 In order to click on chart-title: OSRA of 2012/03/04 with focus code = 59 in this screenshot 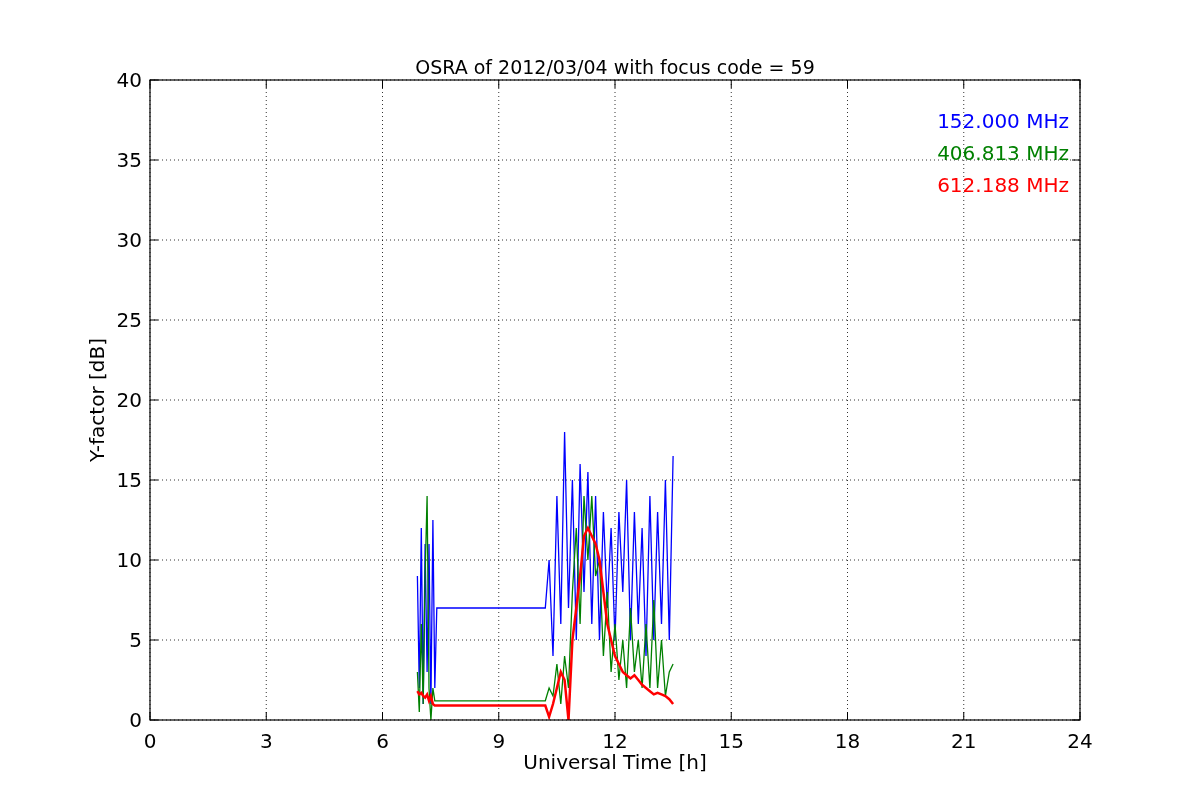, I will do `click(615, 67)`.